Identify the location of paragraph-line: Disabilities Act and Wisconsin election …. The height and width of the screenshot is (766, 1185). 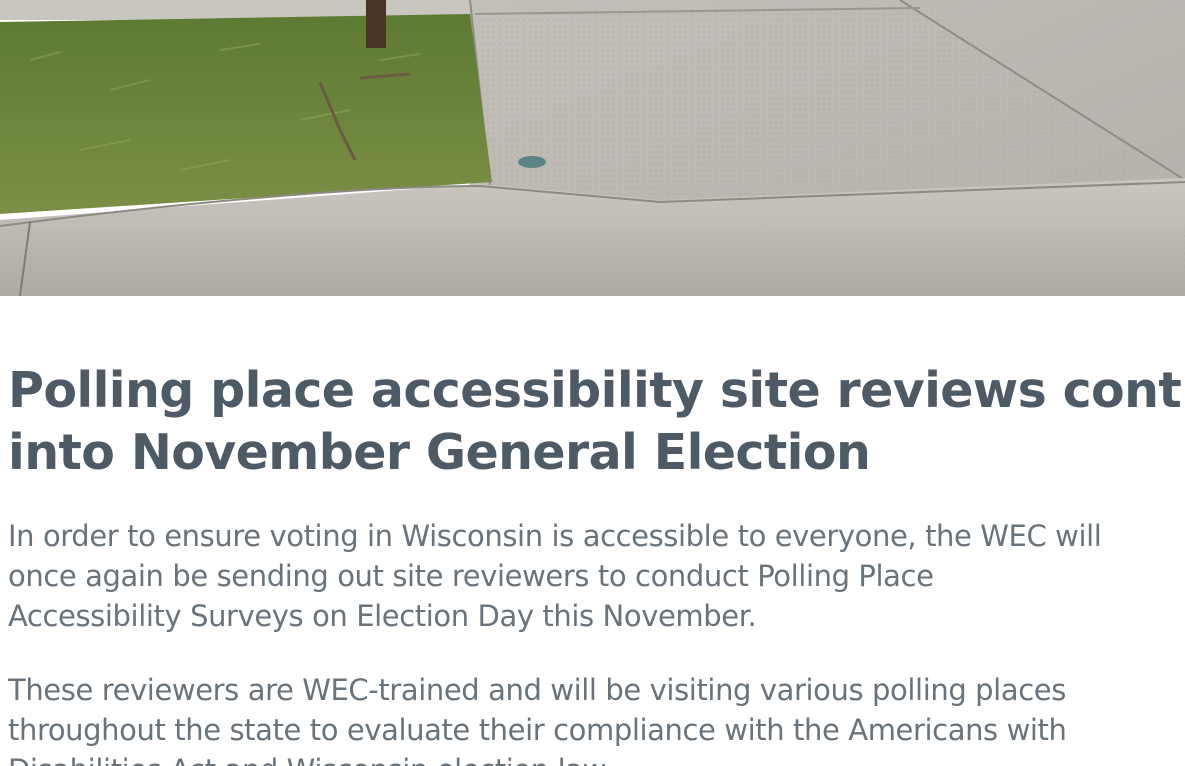
(537, 758).